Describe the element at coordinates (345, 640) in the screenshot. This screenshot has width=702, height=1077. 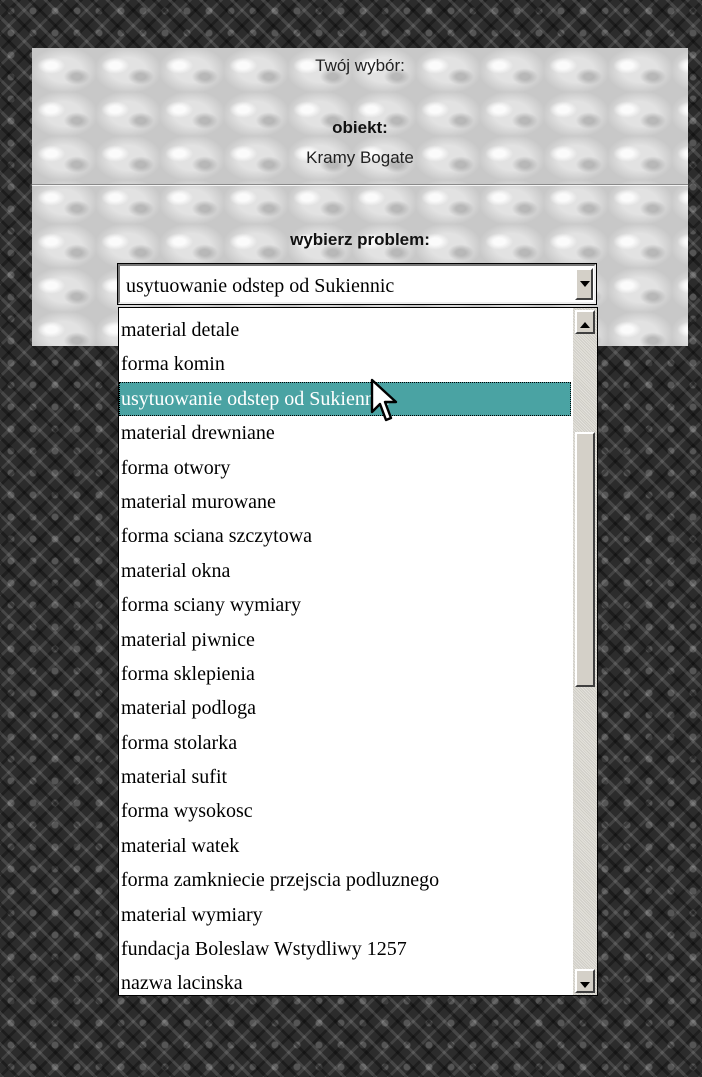
I see `option-item: material piwnice` at that location.